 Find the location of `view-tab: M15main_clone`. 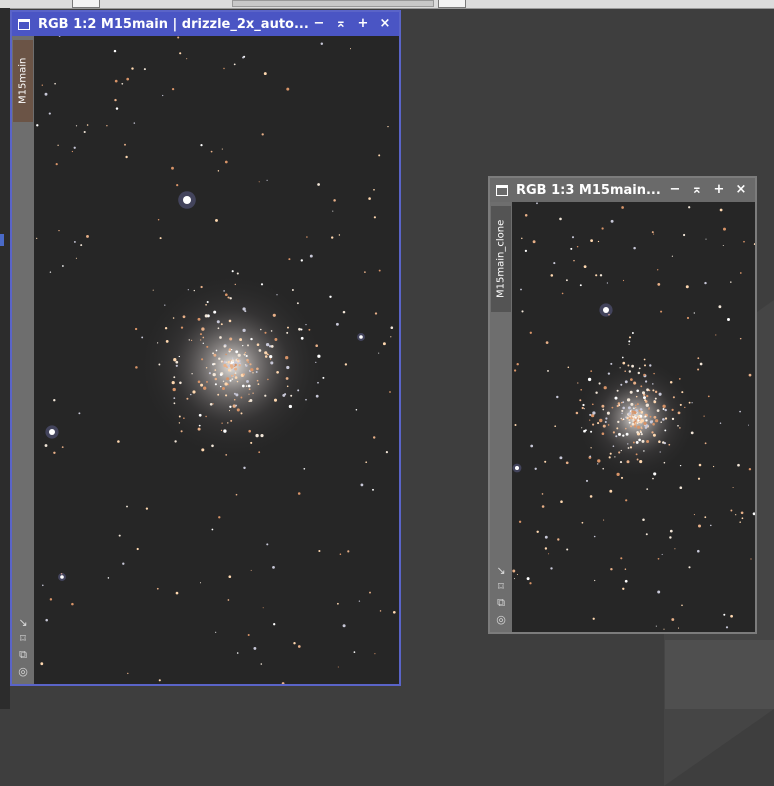

view-tab: M15main_clone is located at coordinates (501, 259).